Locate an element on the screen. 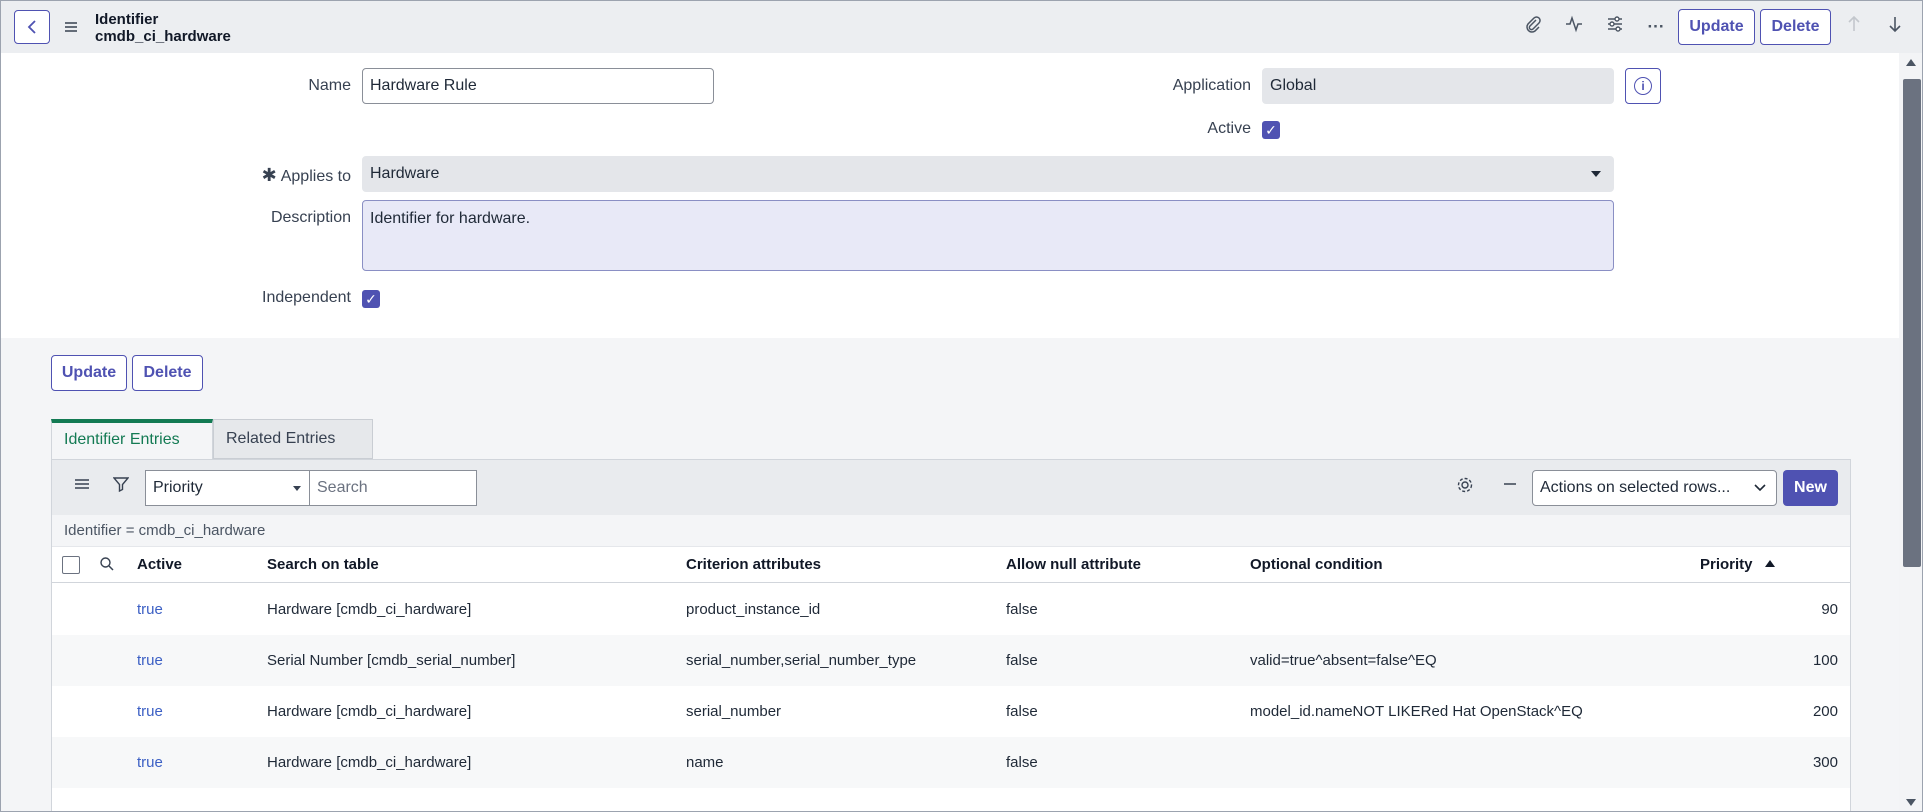 This screenshot has height=812, width=1923. independent-checkbox: ✓ is located at coordinates (371, 299).